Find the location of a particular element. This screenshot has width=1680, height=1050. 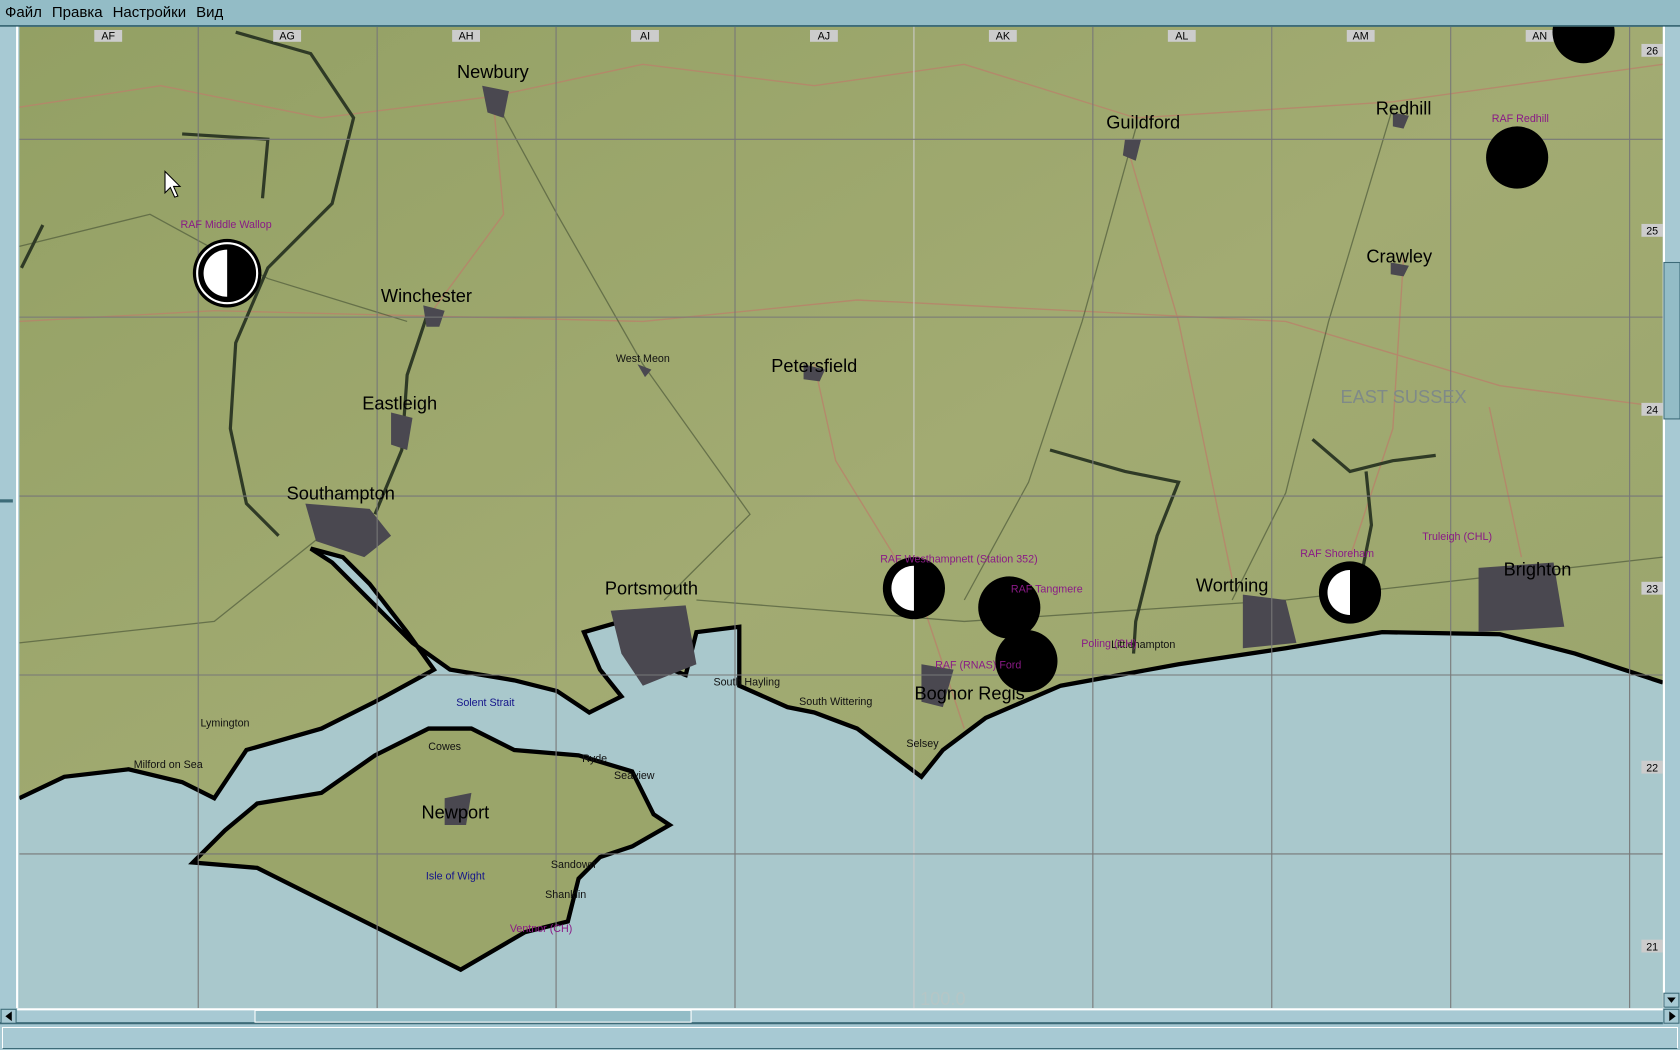

scroll-right-button is located at coordinates (1671, 1016).